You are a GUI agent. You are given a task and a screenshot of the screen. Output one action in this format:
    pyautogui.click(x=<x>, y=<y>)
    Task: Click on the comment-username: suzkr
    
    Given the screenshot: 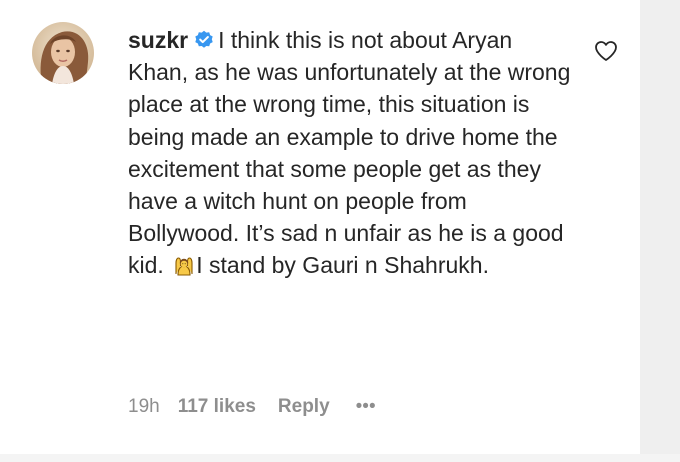 What is the action you would take?
    pyautogui.click(x=158, y=40)
    